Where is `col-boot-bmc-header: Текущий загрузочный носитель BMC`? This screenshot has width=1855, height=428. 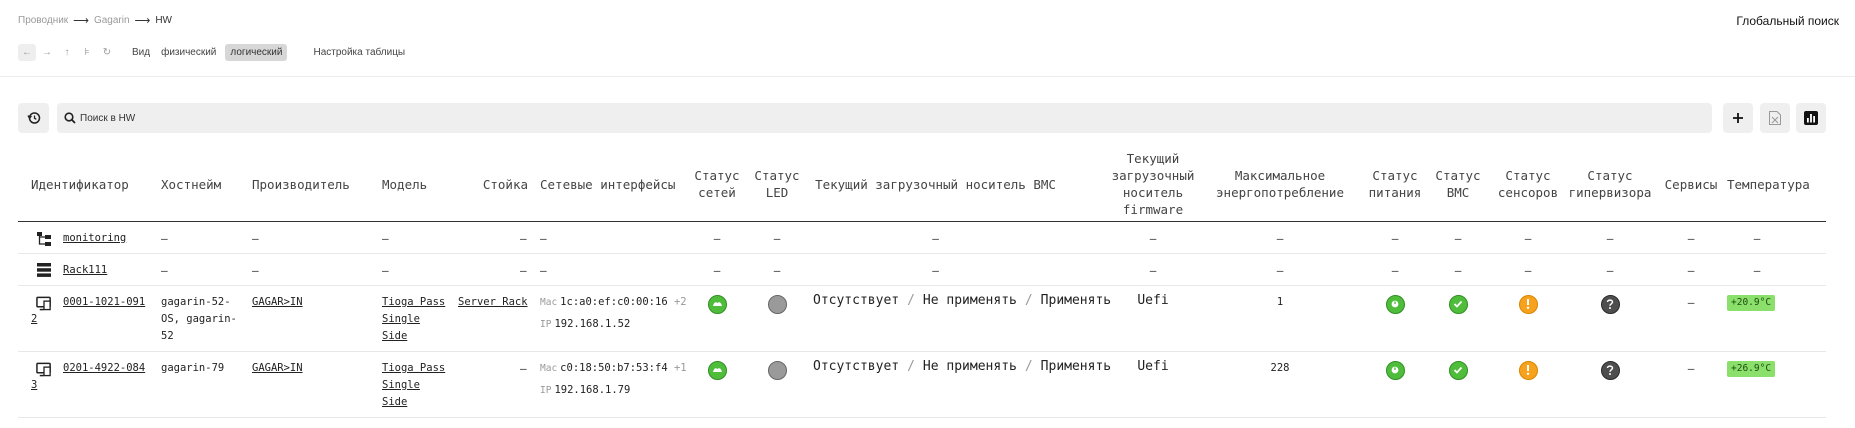 col-boot-bmc-header: Текущий загрузочный носитель BMC is located at coordinates (935, 184).